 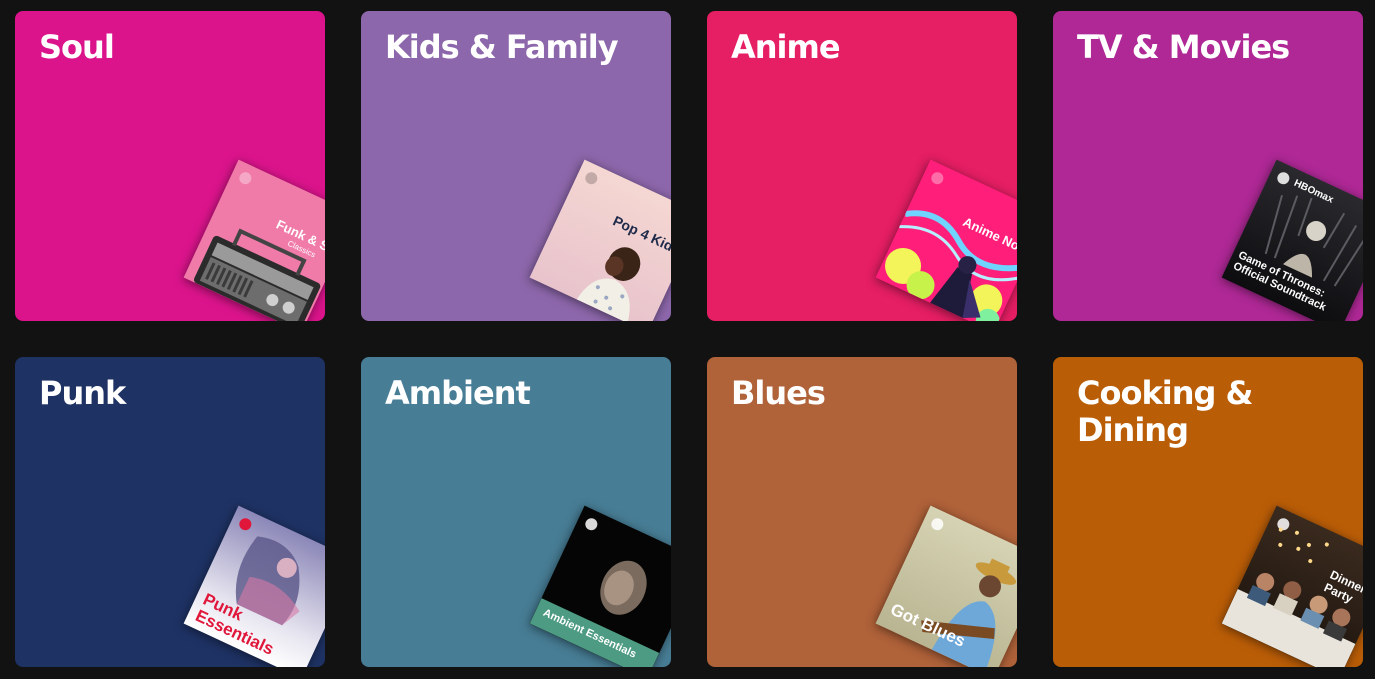 I want to click on playlist-cover: Anime Now, so click(x=946, y=240).